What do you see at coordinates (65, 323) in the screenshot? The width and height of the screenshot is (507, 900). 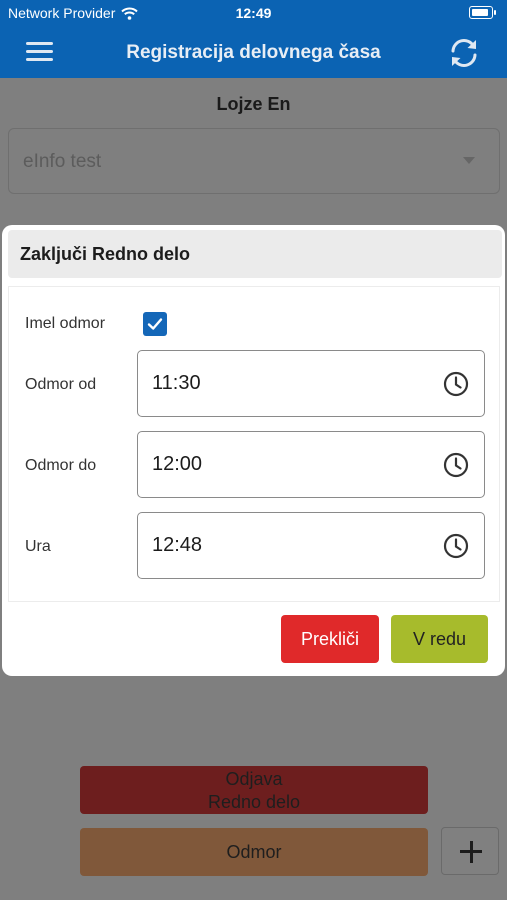 I see `had-break-label: Imel odmor` at bounding box center [65, 323].